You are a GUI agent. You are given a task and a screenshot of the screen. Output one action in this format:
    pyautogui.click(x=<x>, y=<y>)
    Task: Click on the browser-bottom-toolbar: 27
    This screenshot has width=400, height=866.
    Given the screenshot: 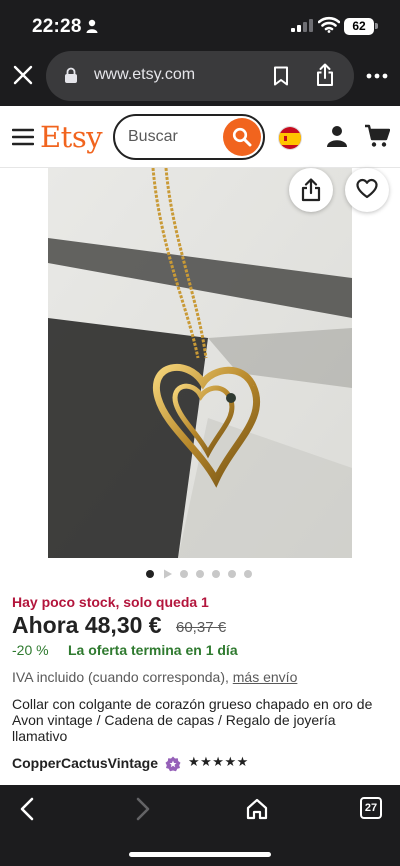 What is the action you would take?
    pyautogui.click(x=200, y=825)
    